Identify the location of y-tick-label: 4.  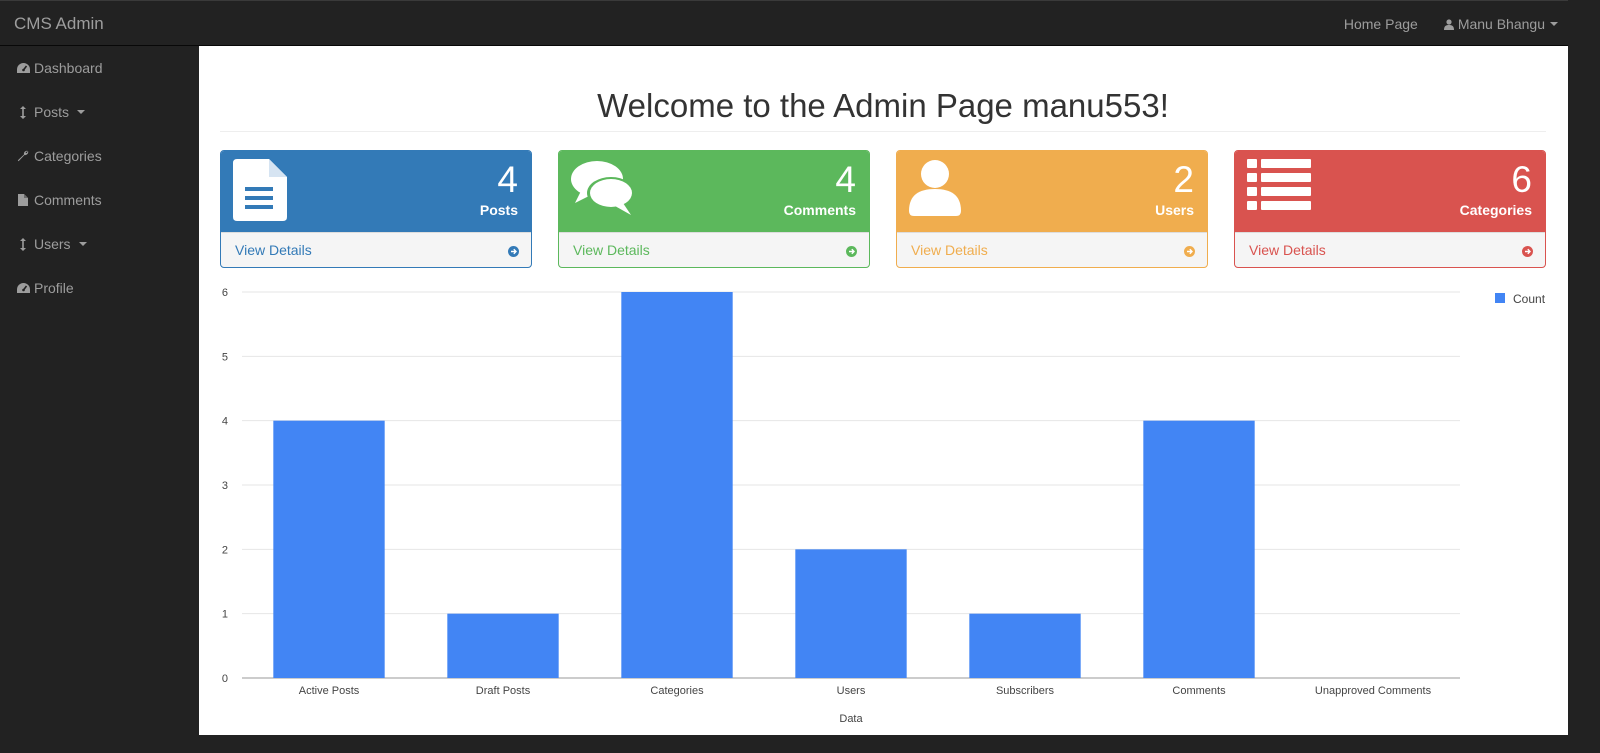
(225, 422).